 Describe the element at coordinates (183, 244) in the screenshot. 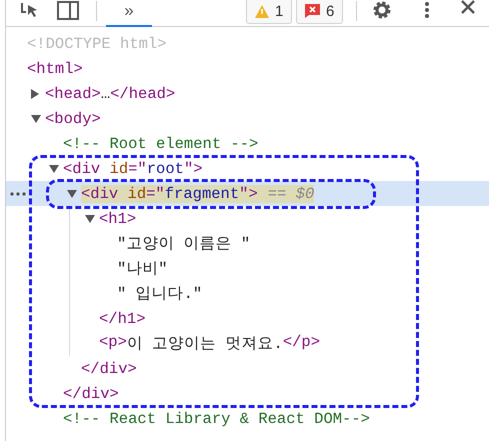

I see `markup-text: "고양이 이름은 "` at that location.